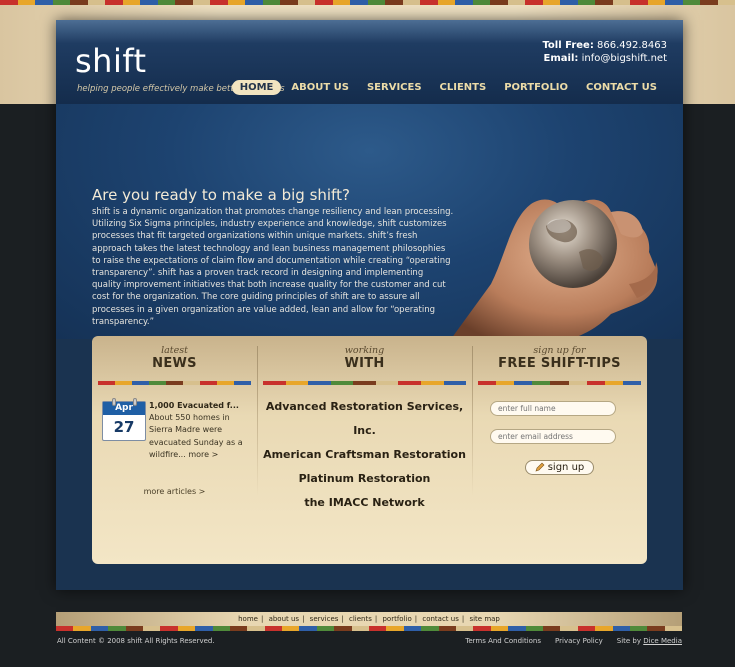 The height and width of the screenshot is (667, 735). I want to click on nav-home: HOME, so click(256, 87).